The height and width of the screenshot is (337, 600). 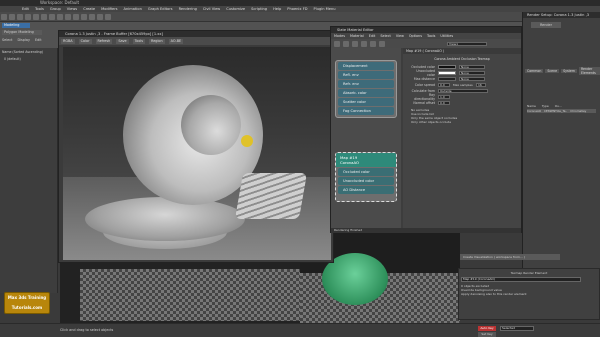 I want to click on sme-menu-view: View, so click(x=400, y=36).